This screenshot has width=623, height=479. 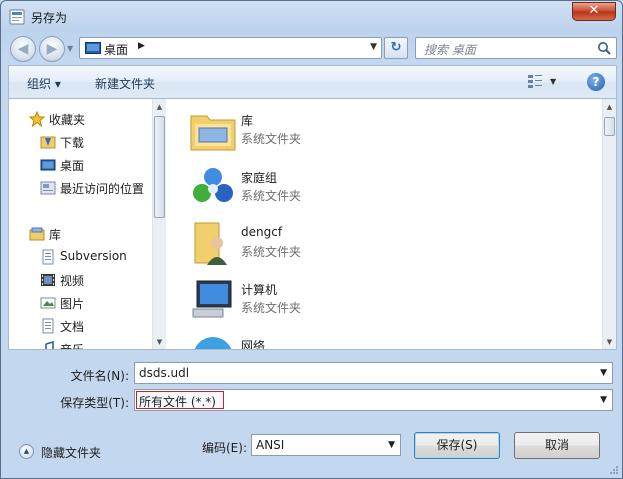 What do you see at coordinates (49, 345) in the screenshot?
I see `music-icon` at bounding box center [49, 345].